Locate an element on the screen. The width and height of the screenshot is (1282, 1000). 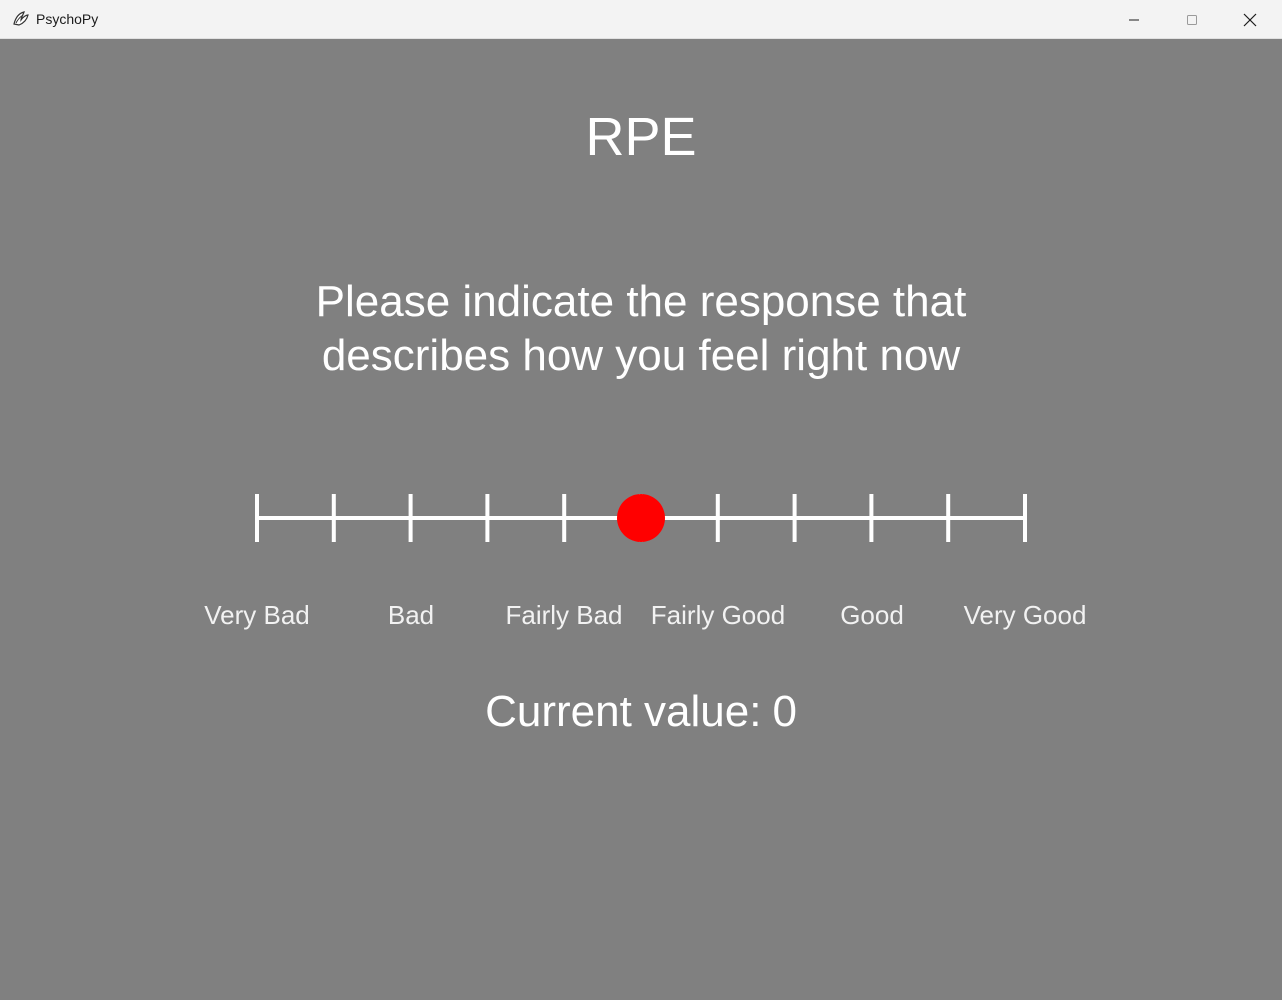
psychopy-icon is located at coordinates (21, 18).